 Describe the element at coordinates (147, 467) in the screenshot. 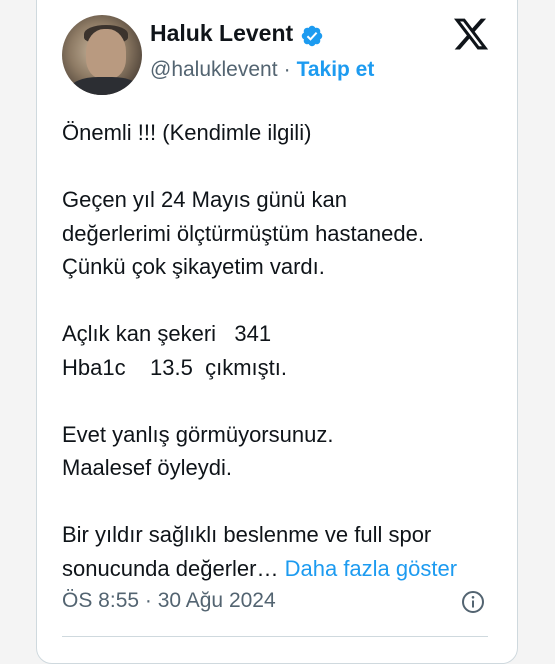

I see `tweet-line: Maalesef öyleydi.` at that location.